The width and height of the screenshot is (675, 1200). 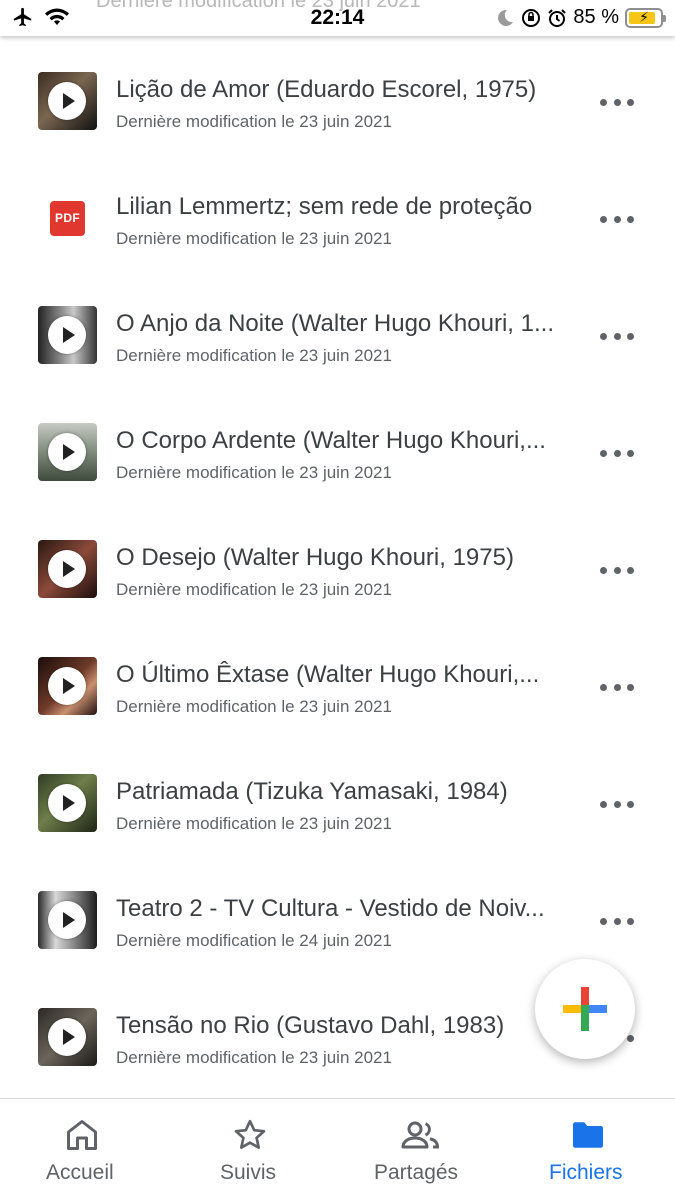 I want to click on star-icon, so click(x=250, y=1134).